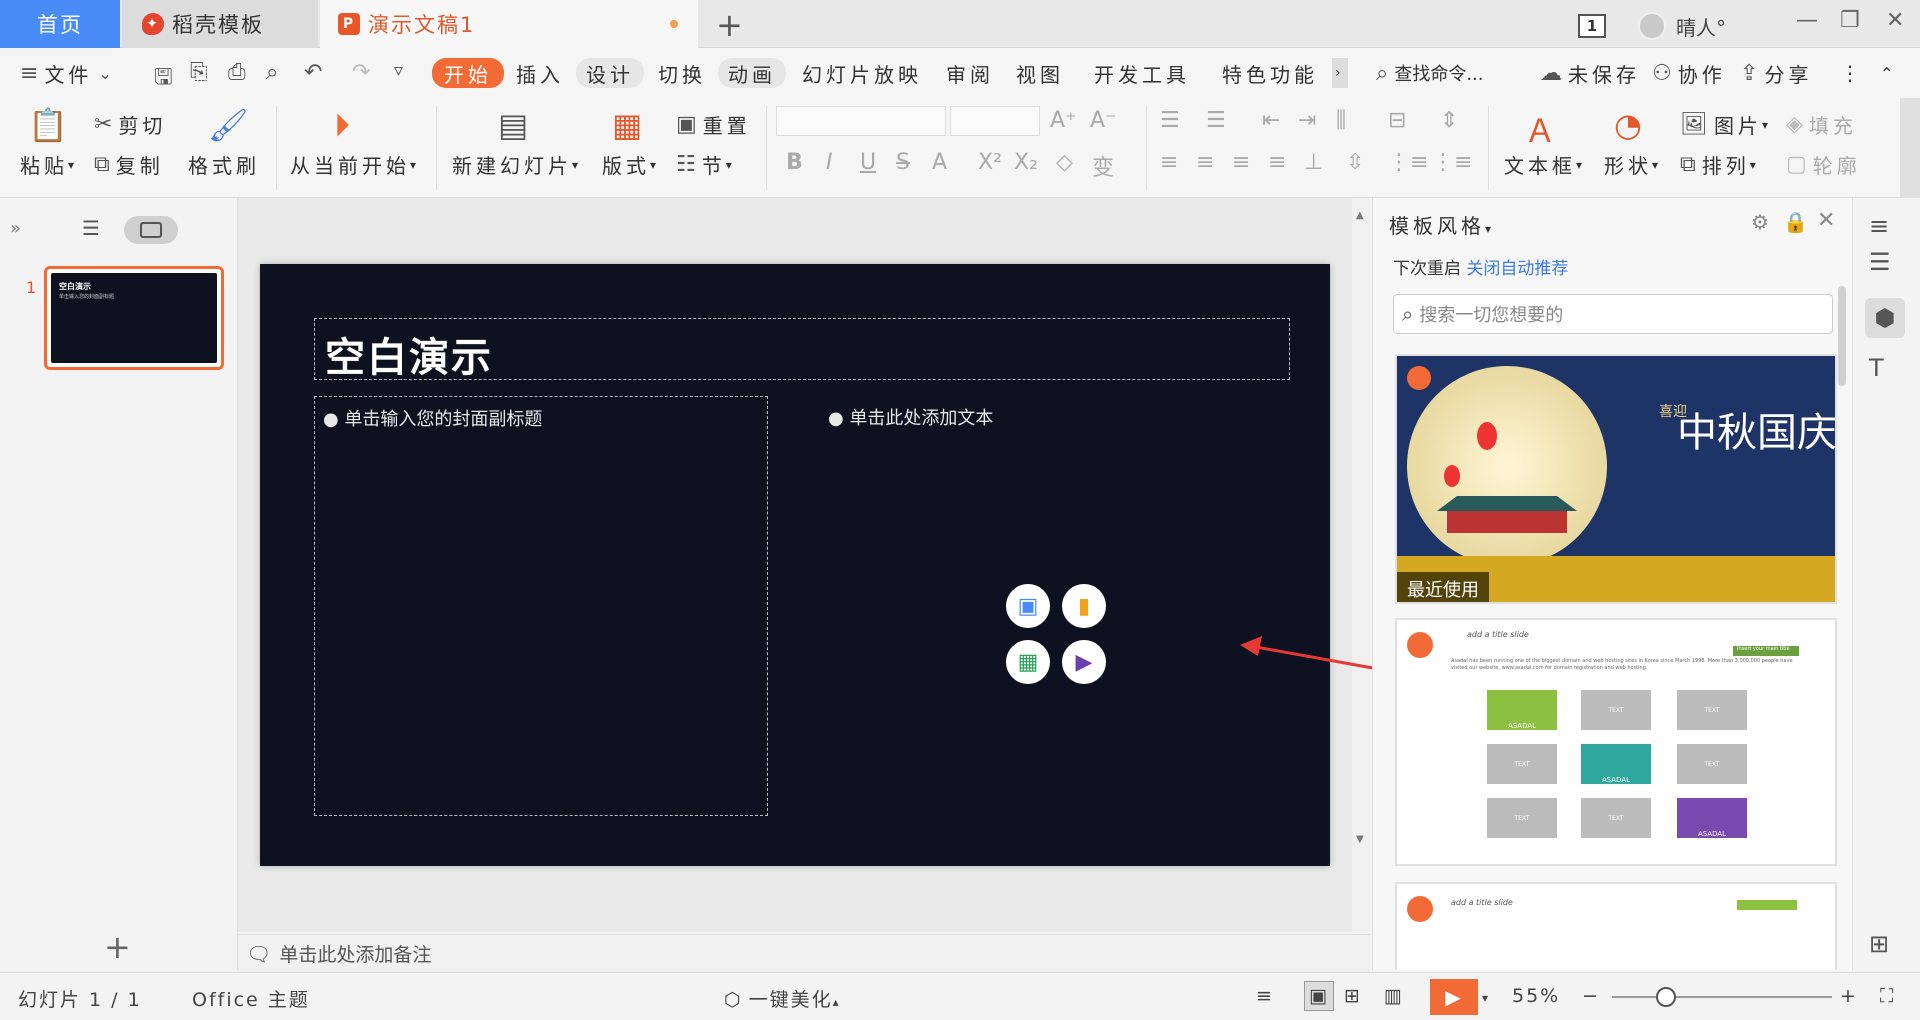 This screenshot has height=1020, width=1920. Describe the element at coordinates (1842, 336) in the screenshot. I see `panel-scrollbar` at that location.